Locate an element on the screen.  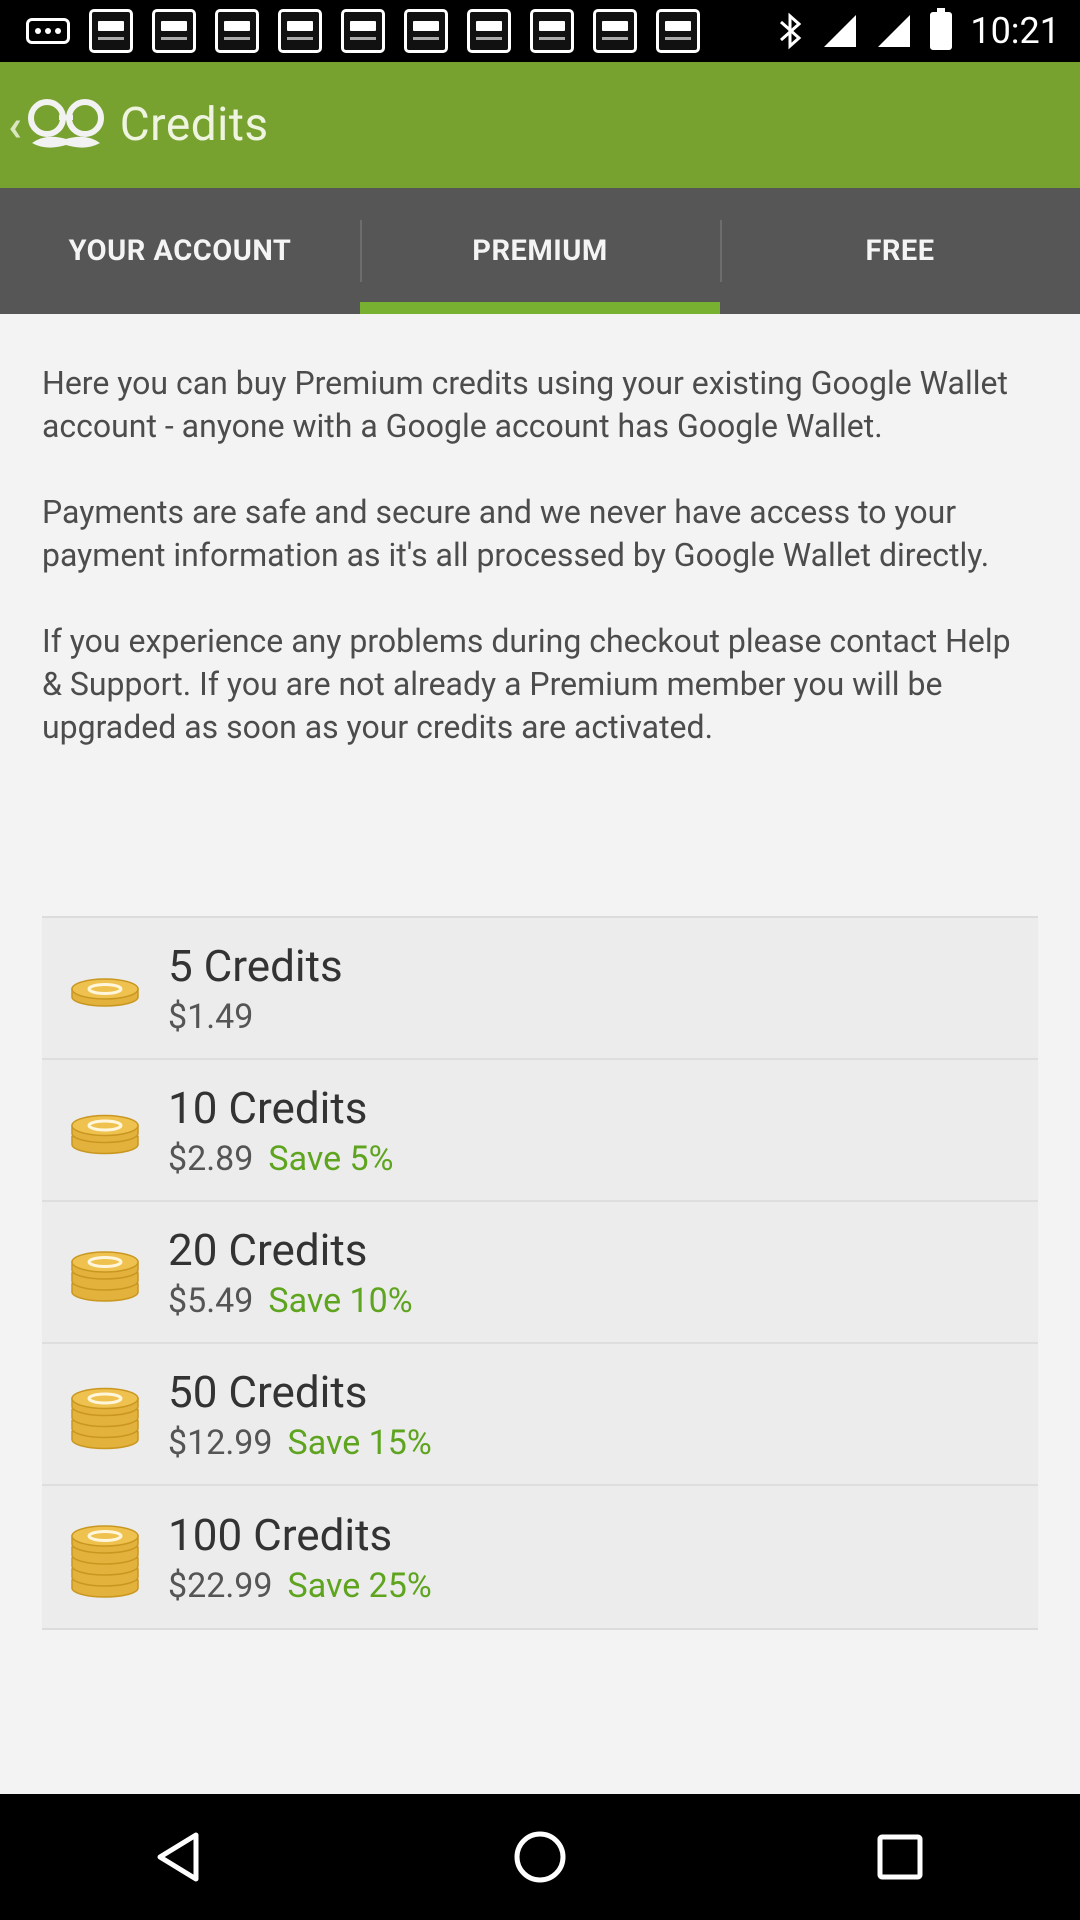
tab-your-account: YOUR ACCOUNT is located at coordinates (180, 251).